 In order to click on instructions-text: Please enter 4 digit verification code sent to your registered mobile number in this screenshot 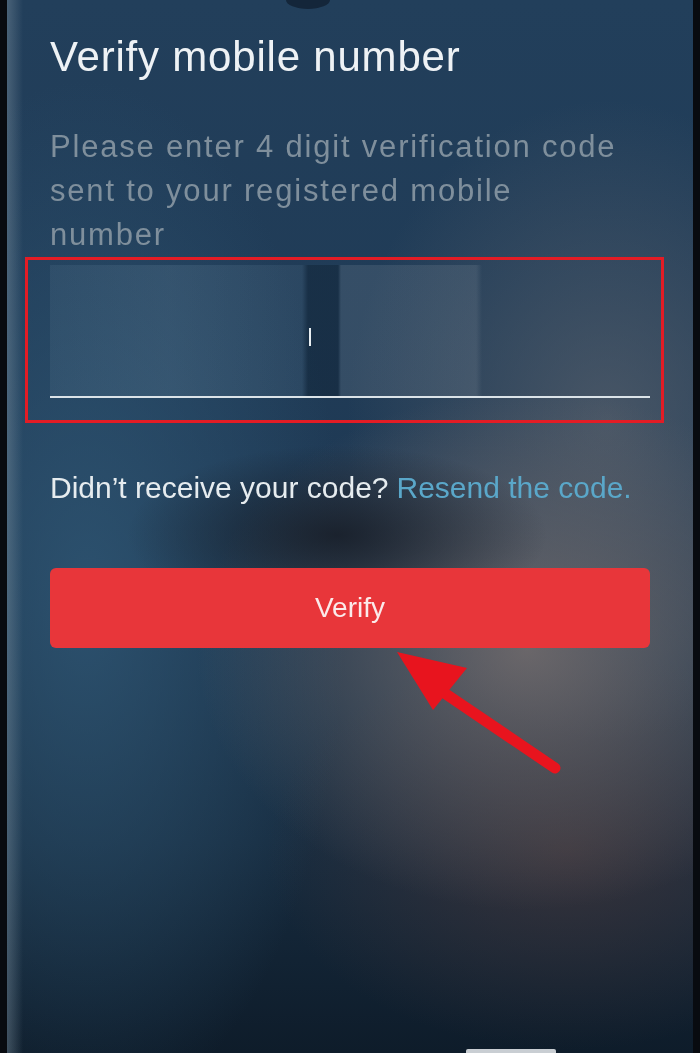, I will do `click(334, 191)`.